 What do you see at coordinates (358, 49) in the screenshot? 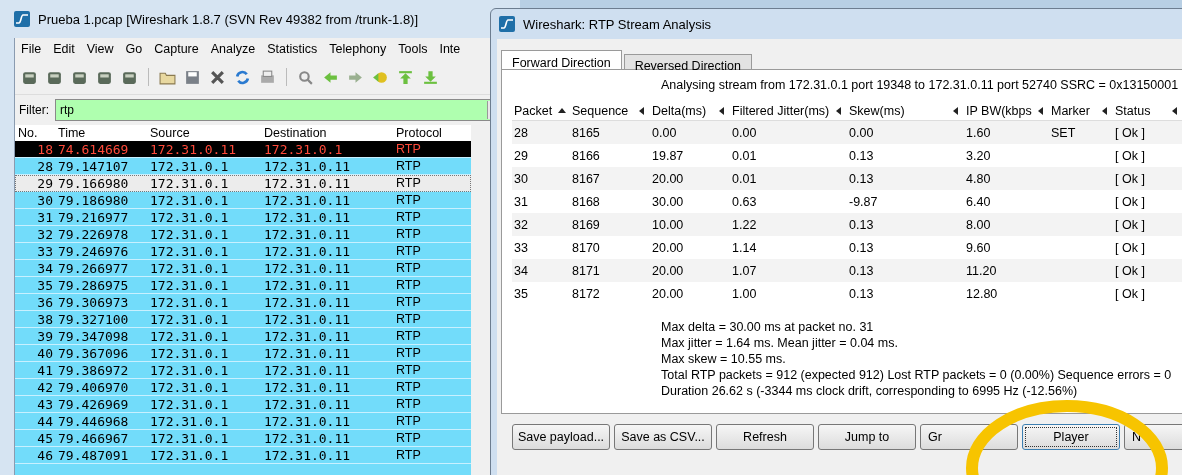
I see `menu-item: Telephony` at bounding box center [358, 49].